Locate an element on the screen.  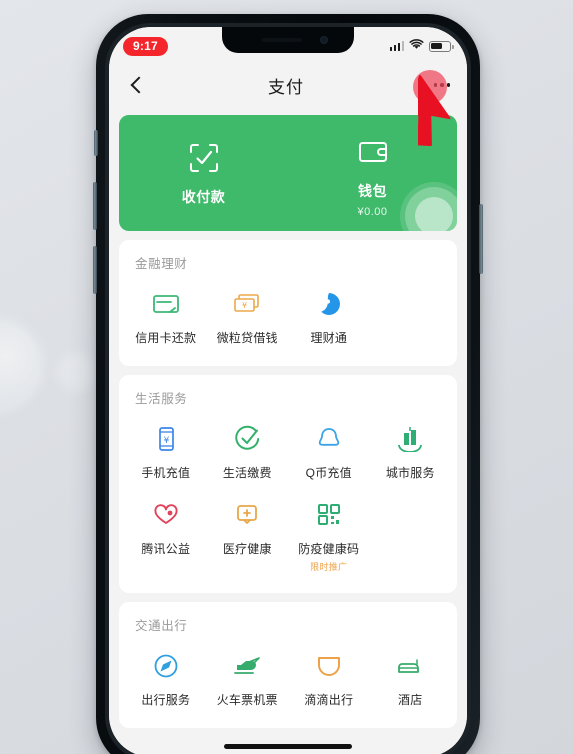
transport-grid: 出行服务 火车票机票 滴滴出行 酒店 is located at coordinates (288, 680).